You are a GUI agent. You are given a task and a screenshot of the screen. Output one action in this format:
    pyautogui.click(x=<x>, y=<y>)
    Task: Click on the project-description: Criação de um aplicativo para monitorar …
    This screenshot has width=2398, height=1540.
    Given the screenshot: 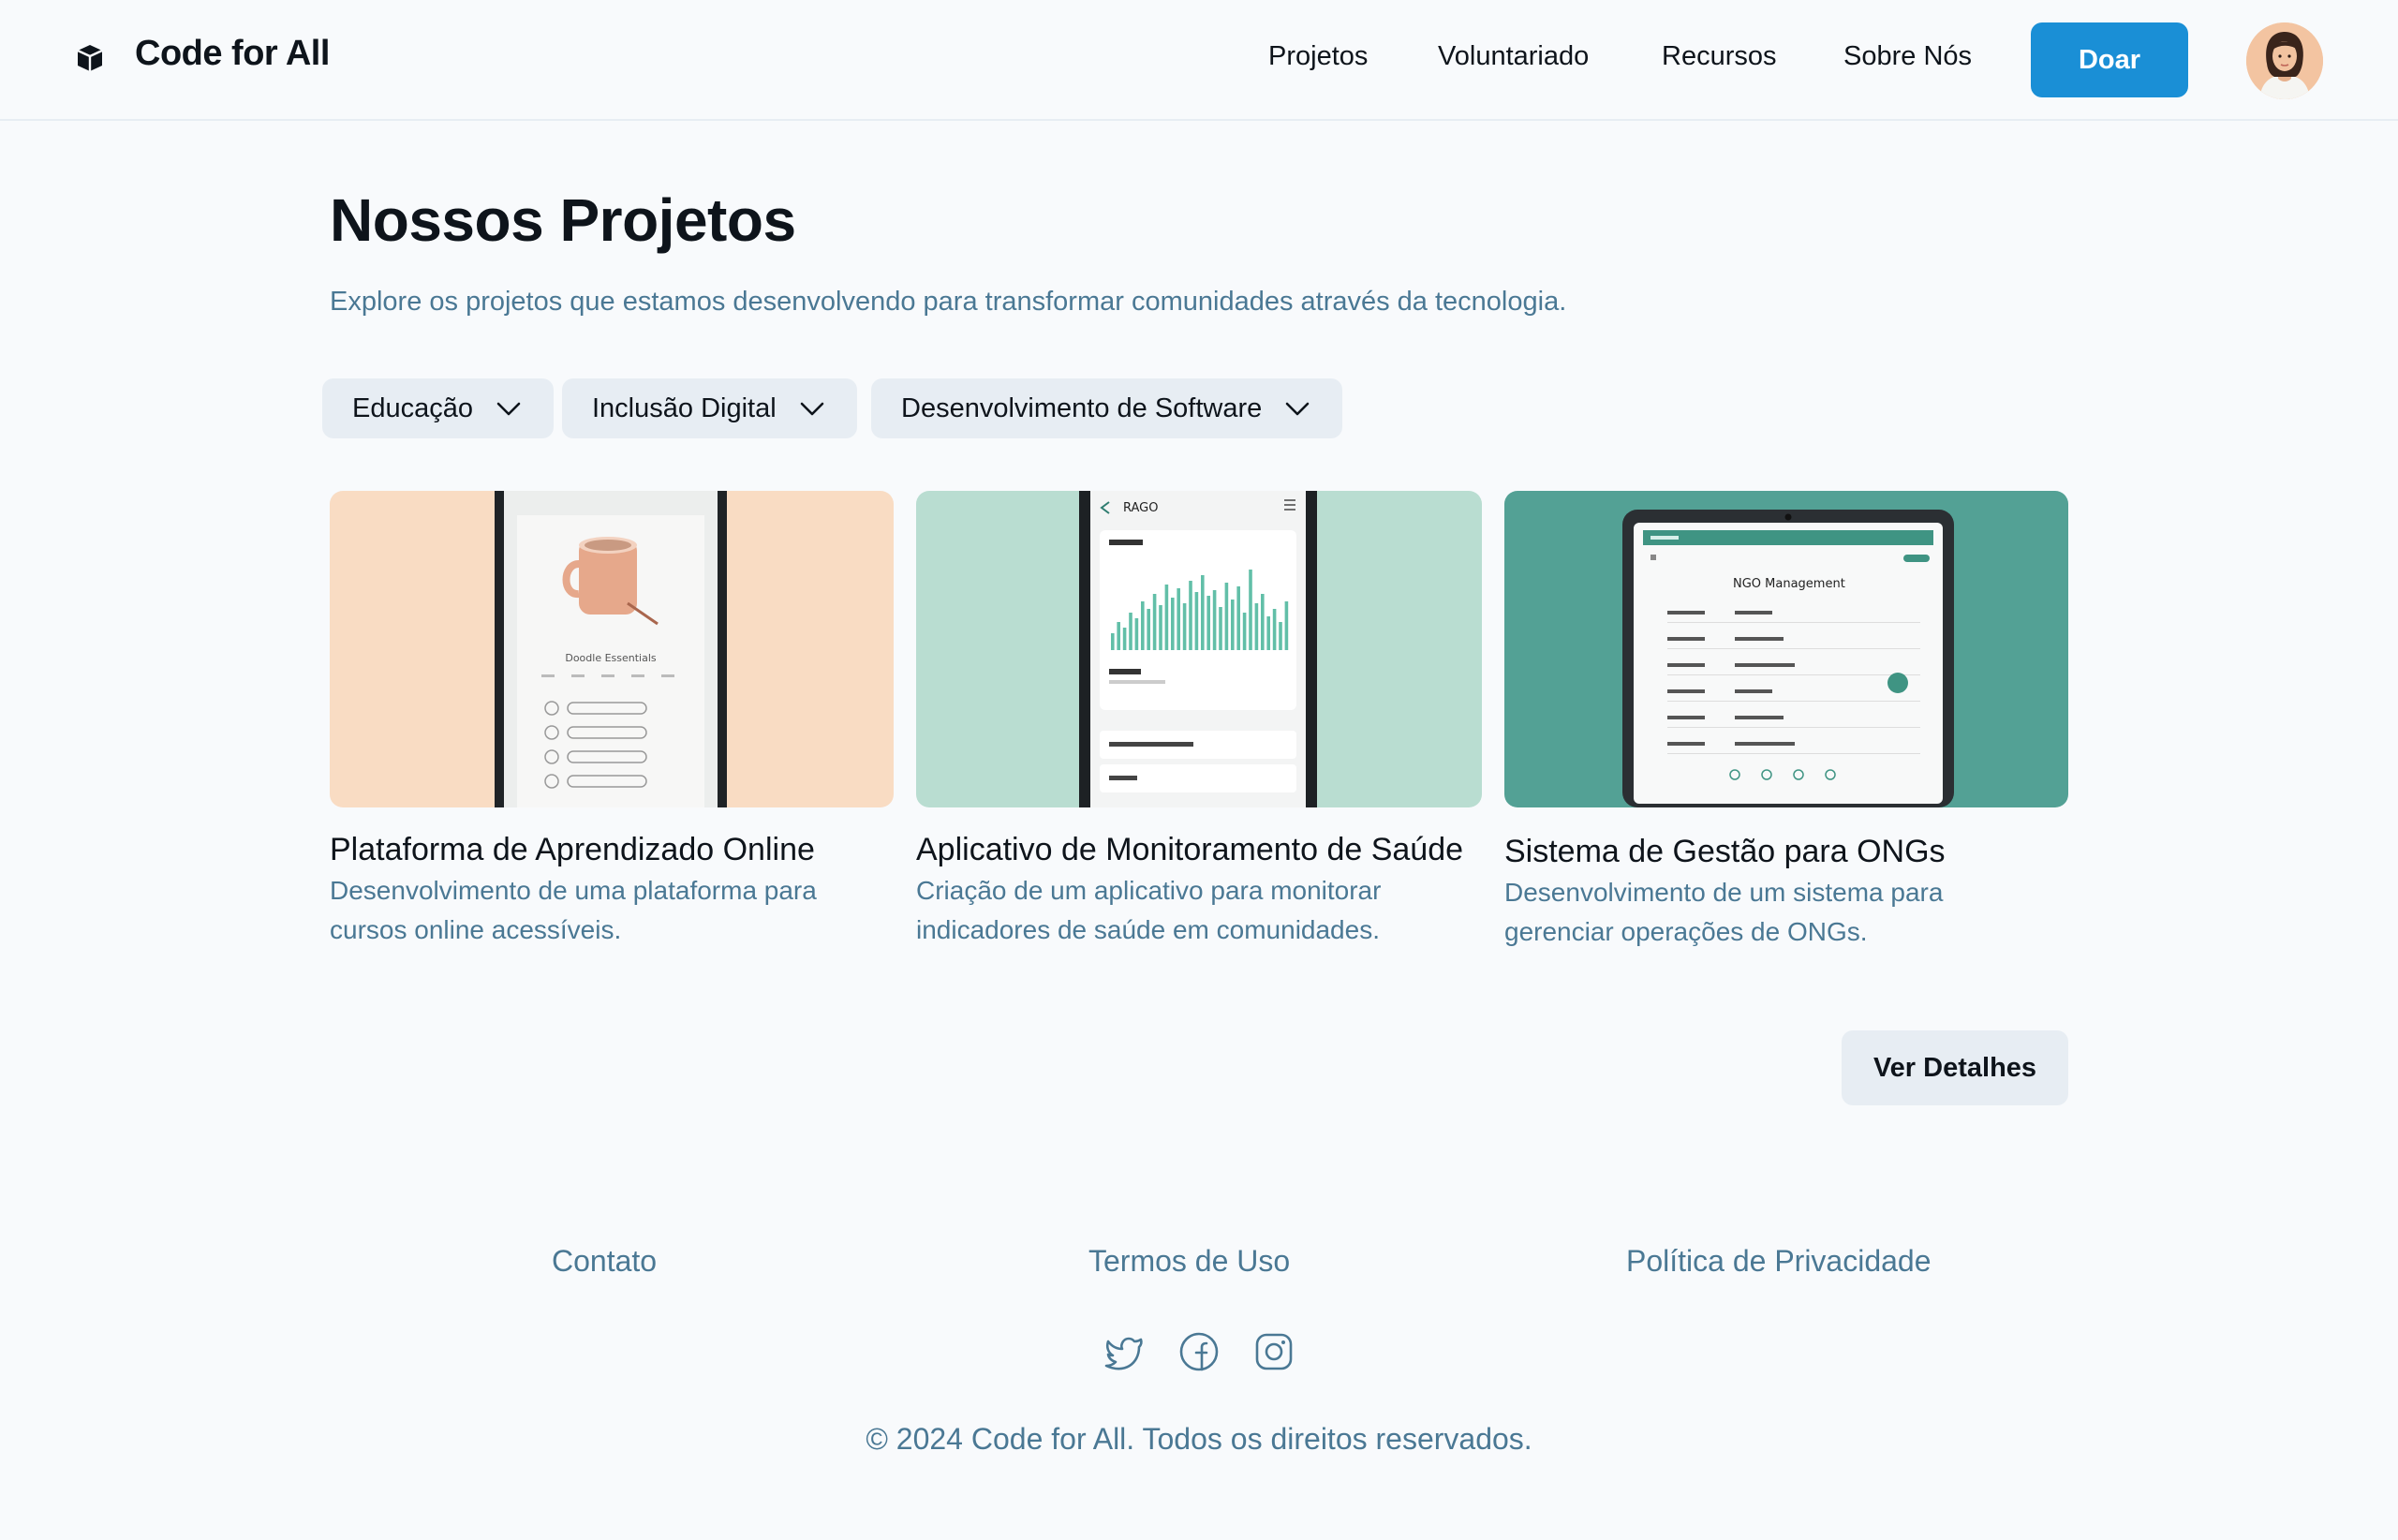 What is the action you would take?
    pyautogui.click(x=1149, y=910)
    